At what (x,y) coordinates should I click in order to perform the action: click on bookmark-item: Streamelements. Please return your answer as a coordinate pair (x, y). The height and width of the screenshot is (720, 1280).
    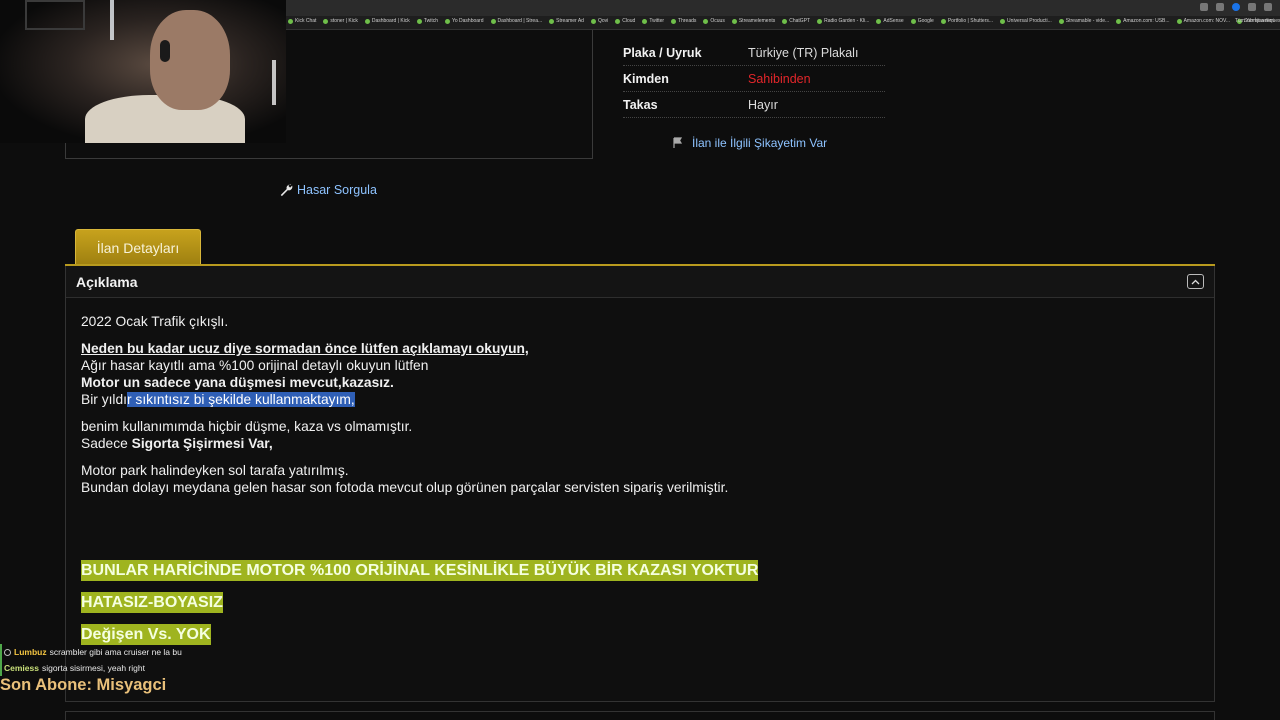
    Looking at the image, I should click on (753, 21).